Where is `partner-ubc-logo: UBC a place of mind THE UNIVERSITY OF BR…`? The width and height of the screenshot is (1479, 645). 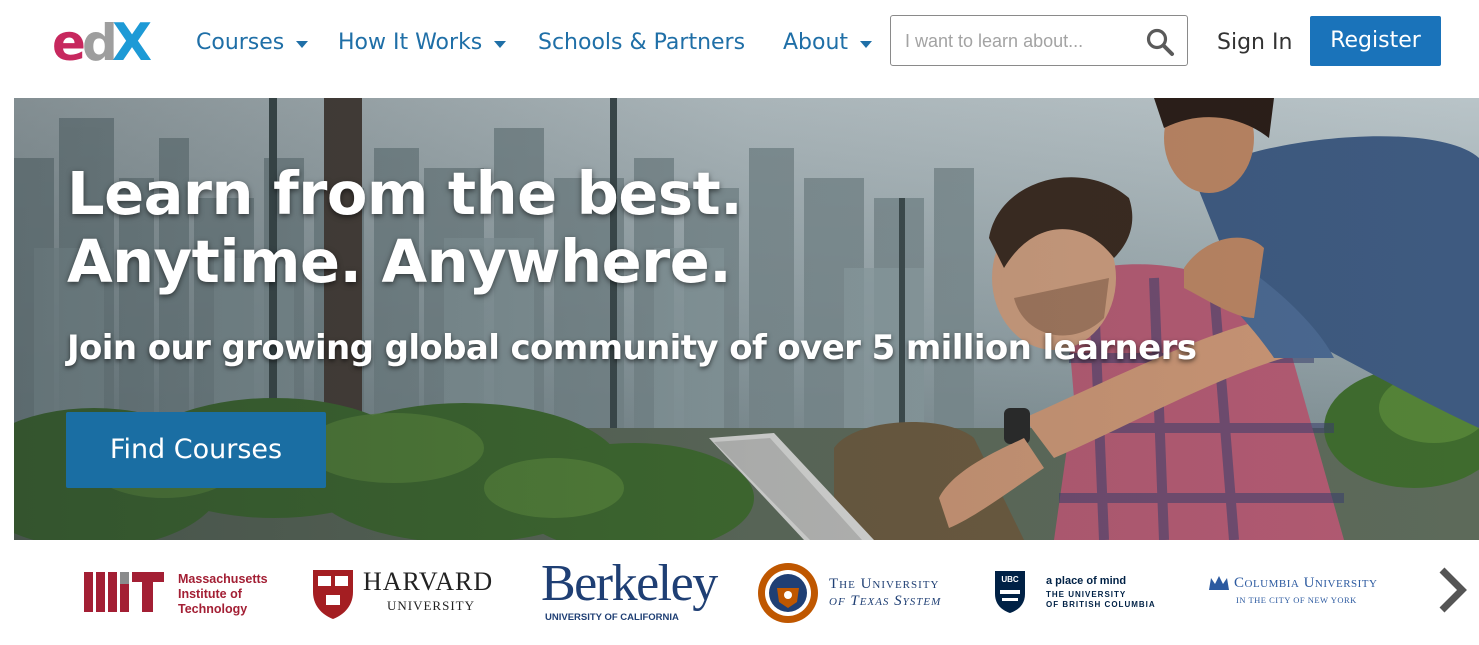 partner-ubc-logo: UBC a place of mind THE UNIVERSITY OF BR… is located at coordinates (1084, 593).